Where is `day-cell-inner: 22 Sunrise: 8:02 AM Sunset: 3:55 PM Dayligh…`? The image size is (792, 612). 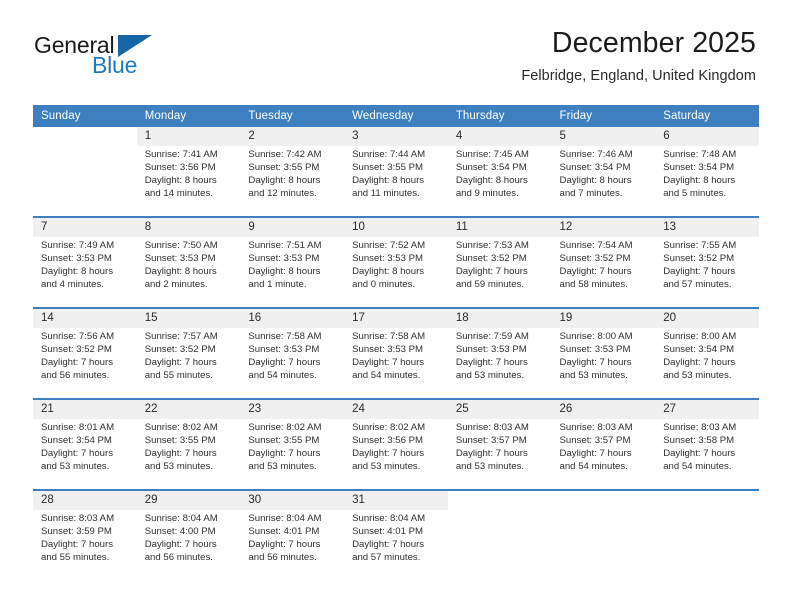 day-cell-inner: 22 Sunrise: 8:02 AM Sunset: 3:55 PM Dayligh… is located at coordinates (188, 444).